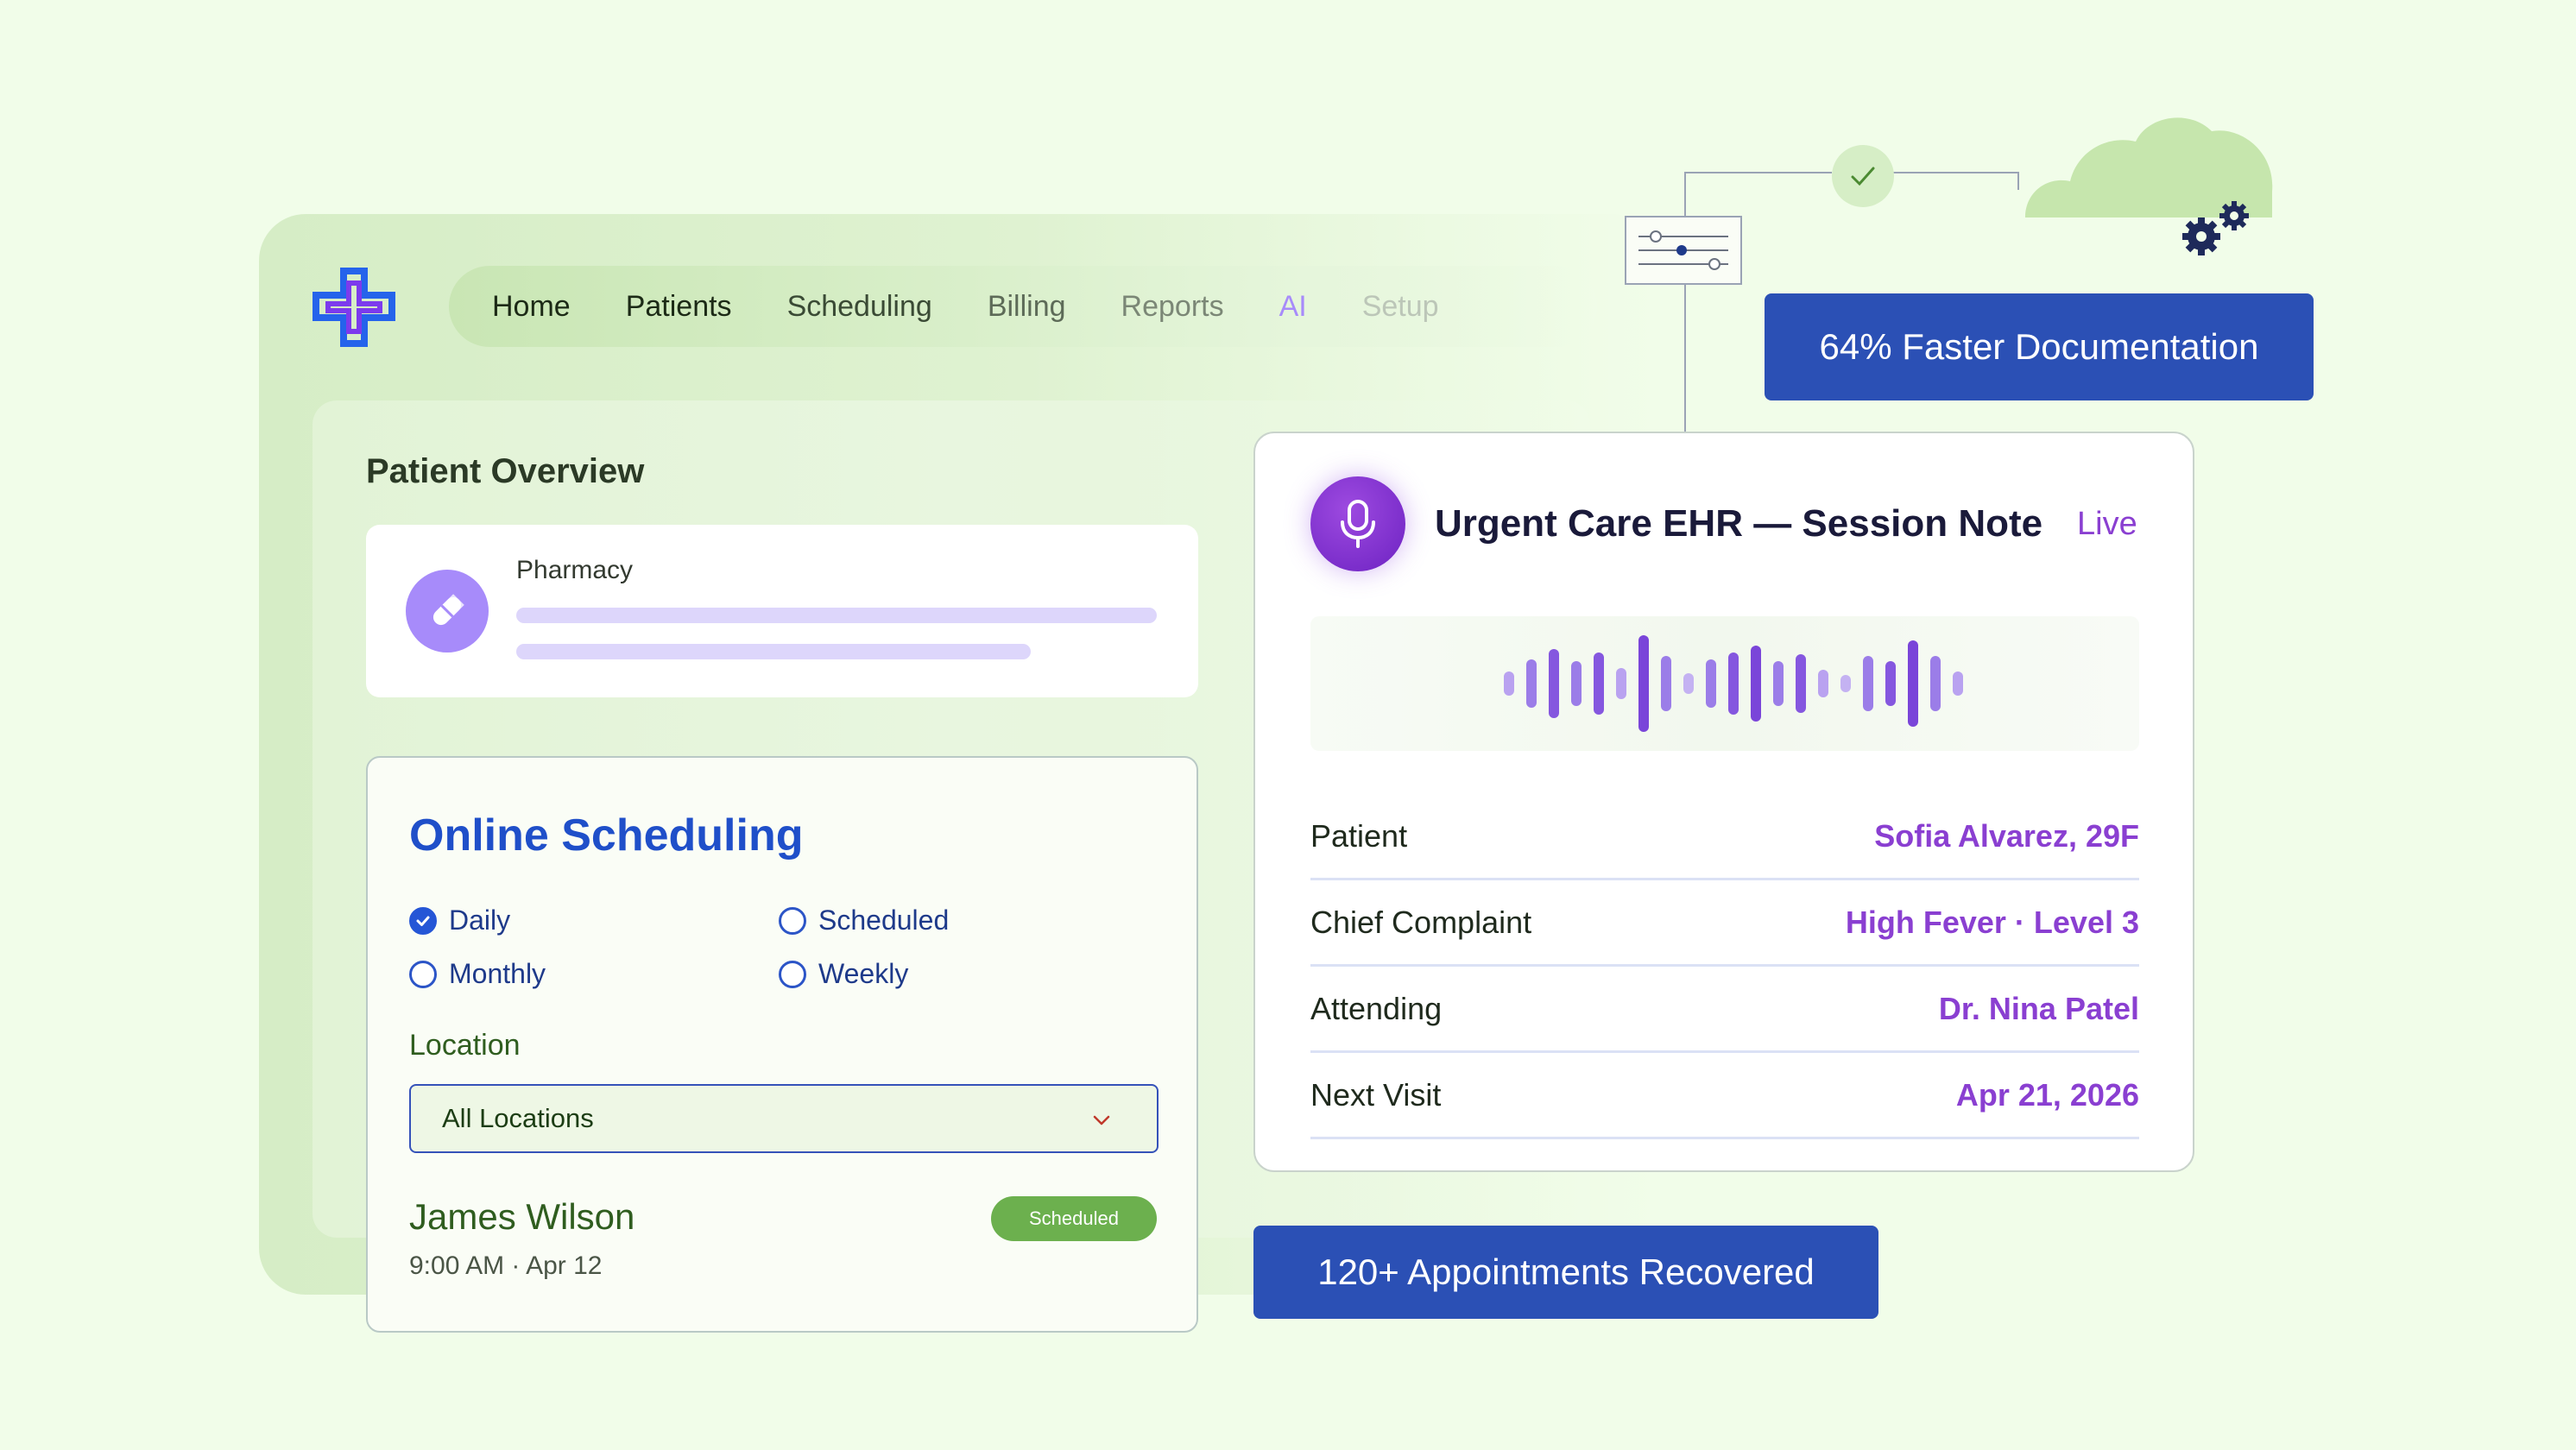 The height and width of the screenshot is (1450, 2576). I want to click on nav-ai: AI, so click(1293, 307).